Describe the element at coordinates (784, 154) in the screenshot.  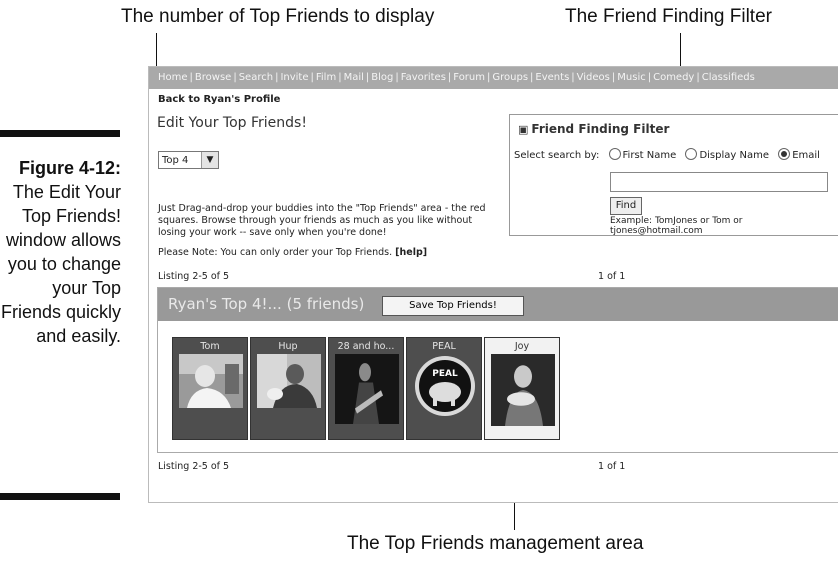
I see `radio-email` at that location.